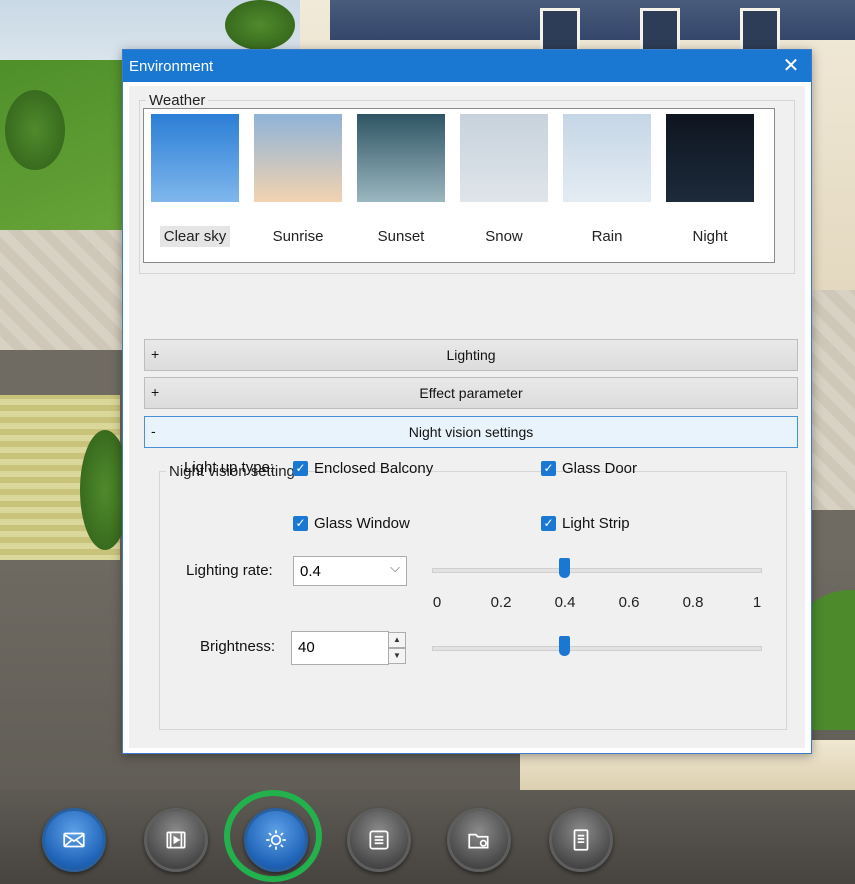 This screenshot has width=855, height=884. I want to click on section-night-vision-settings: - Night vision settings, so click(471, 432).